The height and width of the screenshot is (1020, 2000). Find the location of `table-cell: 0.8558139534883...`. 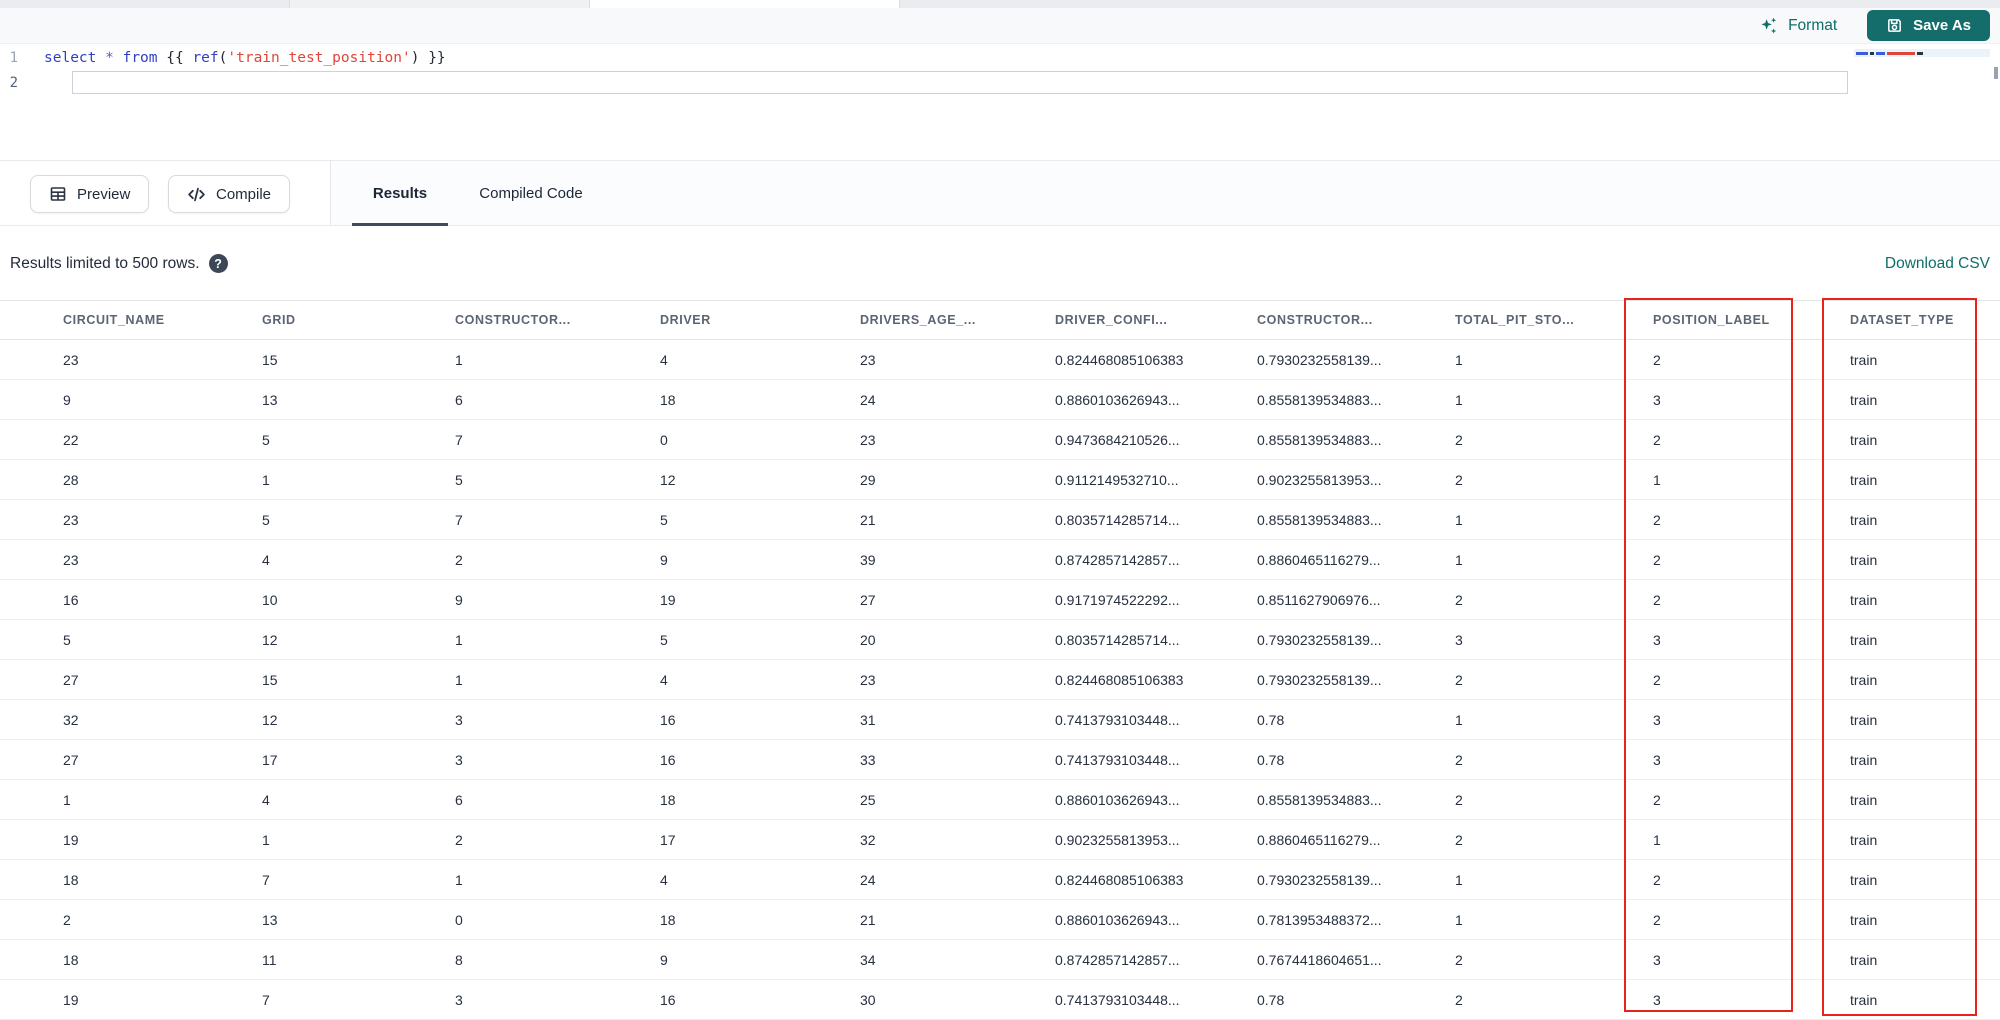

table-cell: 0.8558139534883... is located at coordinates (1319, 399).